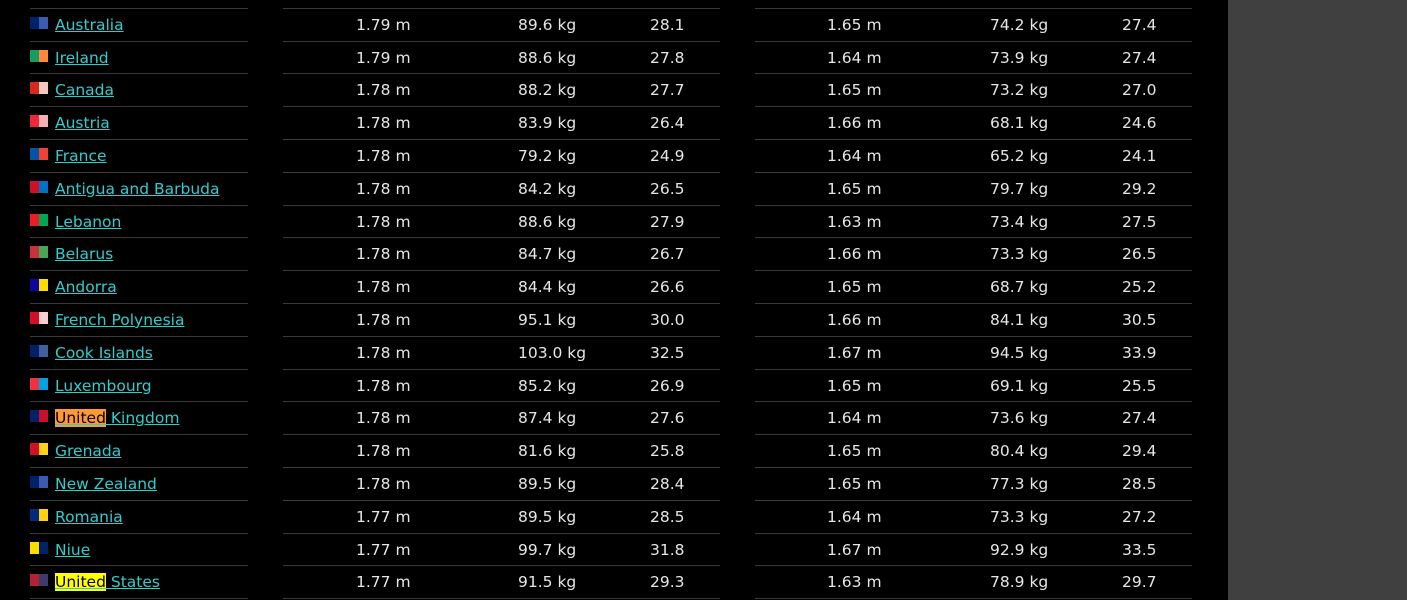  Describe the element at coordinates (80, 582) in the screenshot. I see `search-highlight: United` at that location.